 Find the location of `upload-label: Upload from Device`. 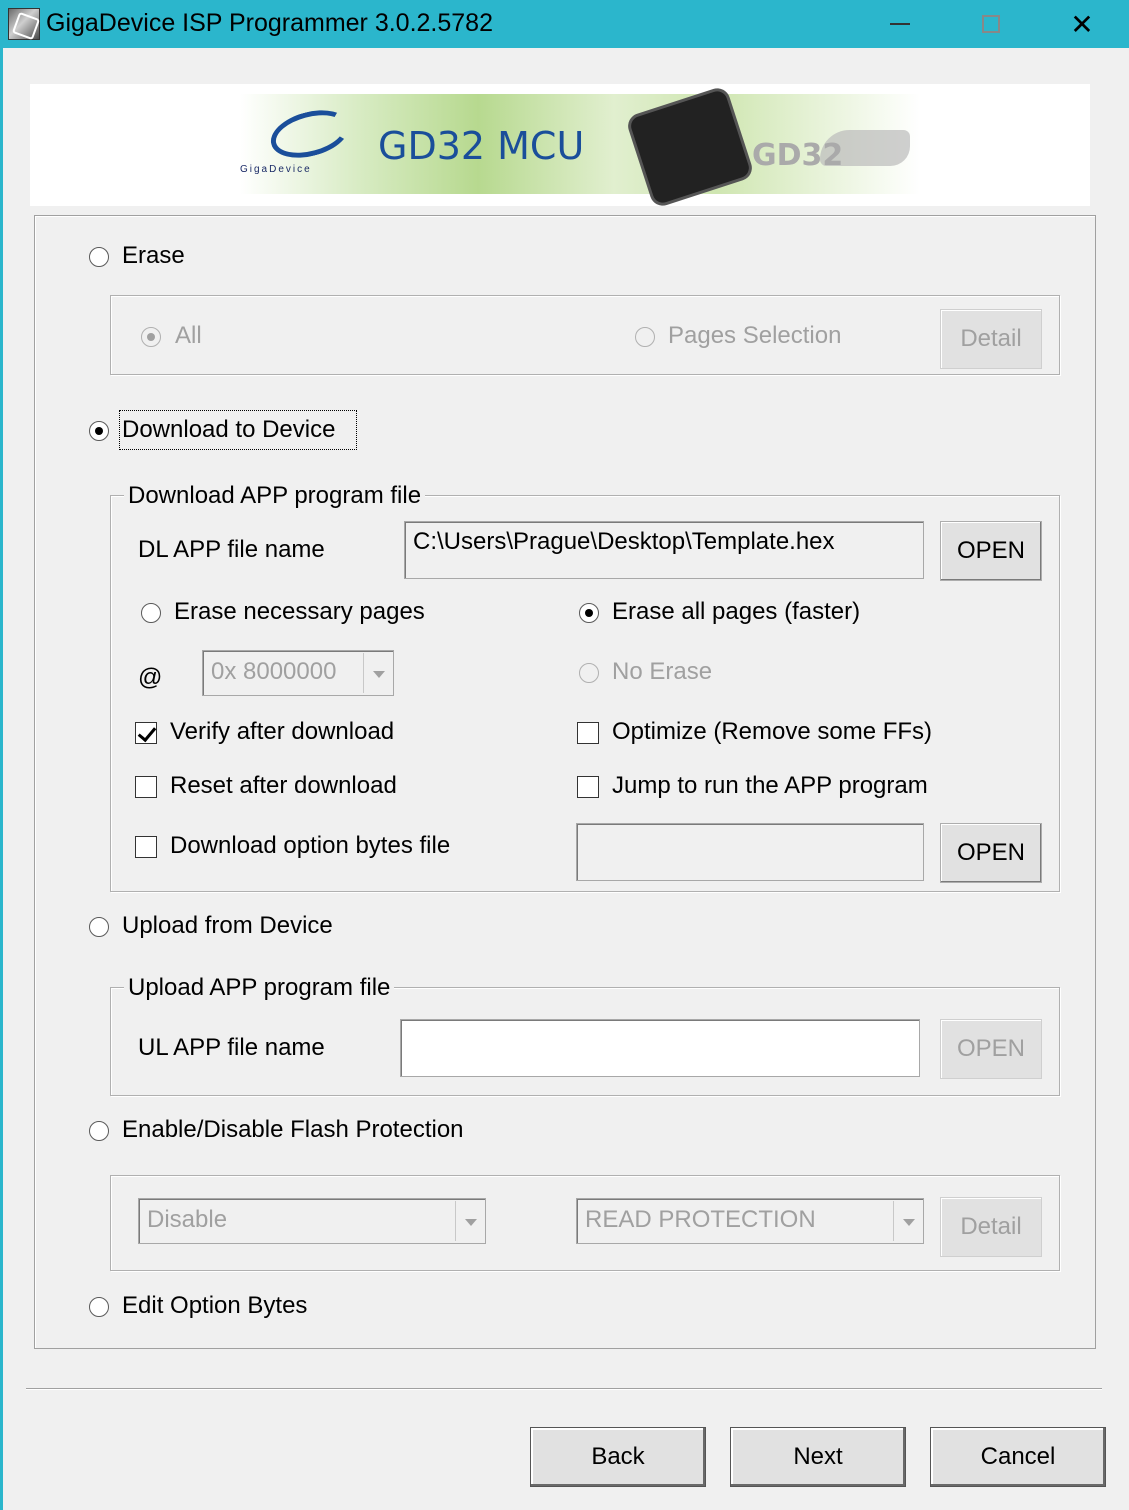

upload-label: Upload from Device is located at coordinates (227, 926).